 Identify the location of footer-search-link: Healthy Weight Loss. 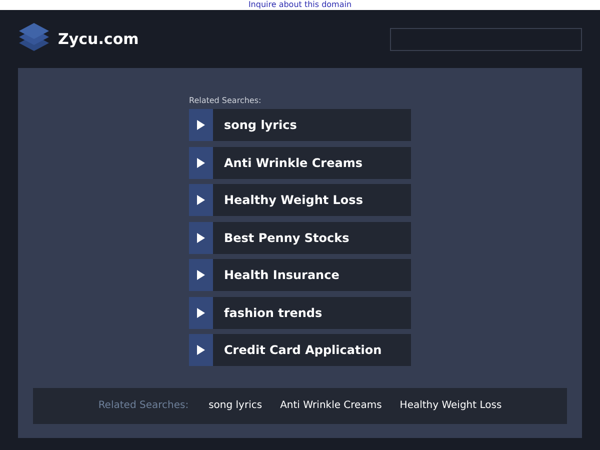
(451, 405).